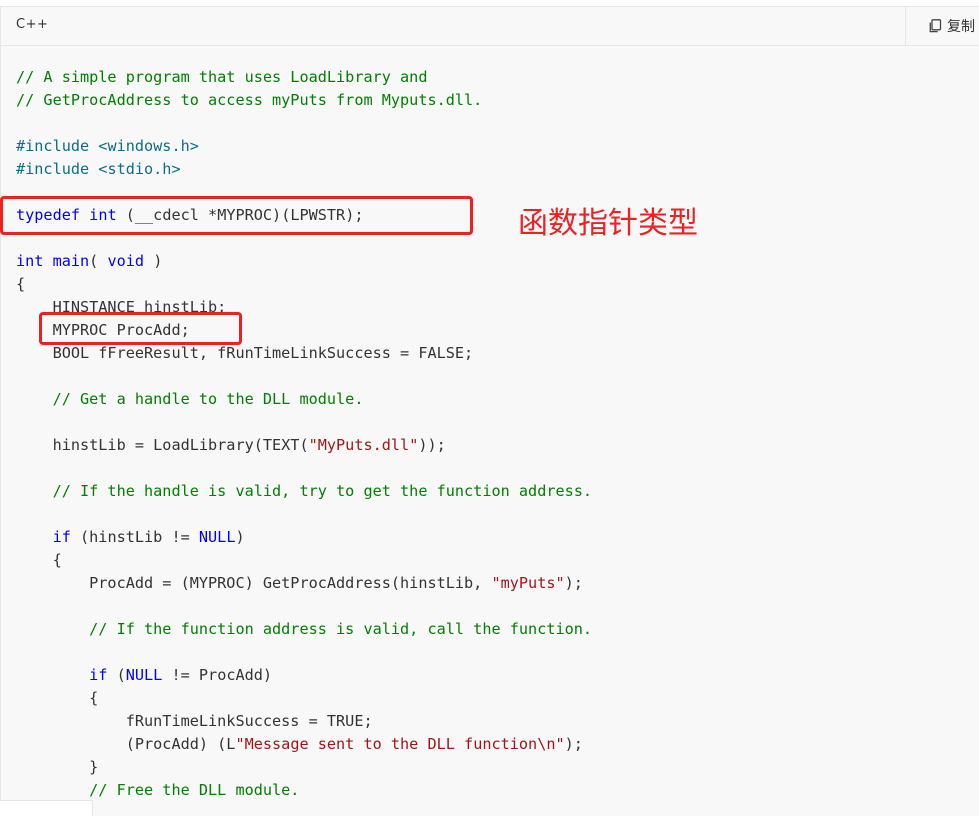 This screenshot has height=816, width=979. Describe the element at coordinates (134, 537) in the screenshot. I see `code-token-plain: (hinstLib !=` at that location.